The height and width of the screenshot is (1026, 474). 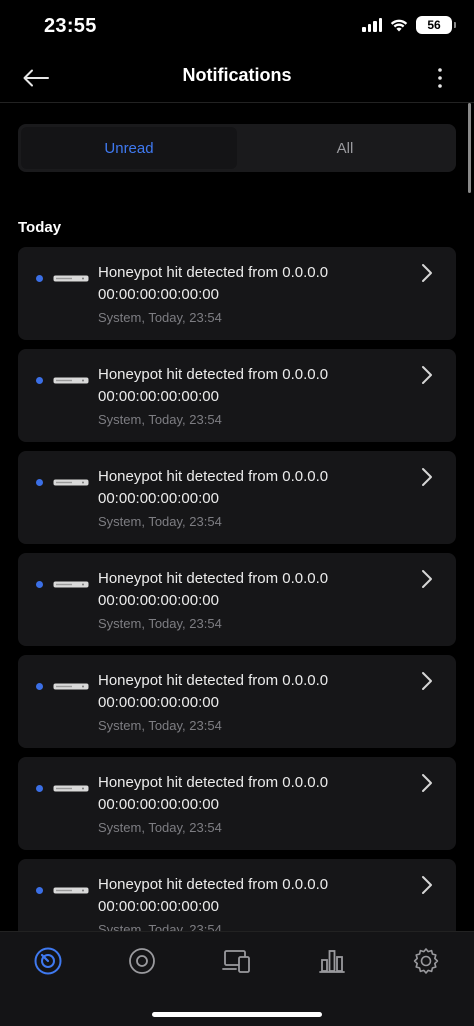 I want to click on tab-dashboard, so click(x=48, y=961).